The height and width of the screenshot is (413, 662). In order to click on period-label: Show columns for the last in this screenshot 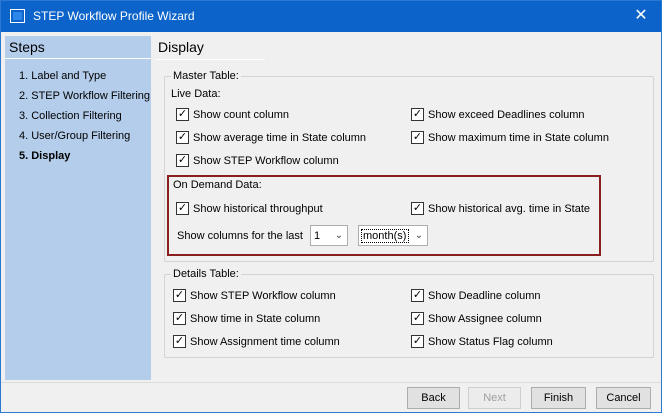, I will do `click(240, 236)`.